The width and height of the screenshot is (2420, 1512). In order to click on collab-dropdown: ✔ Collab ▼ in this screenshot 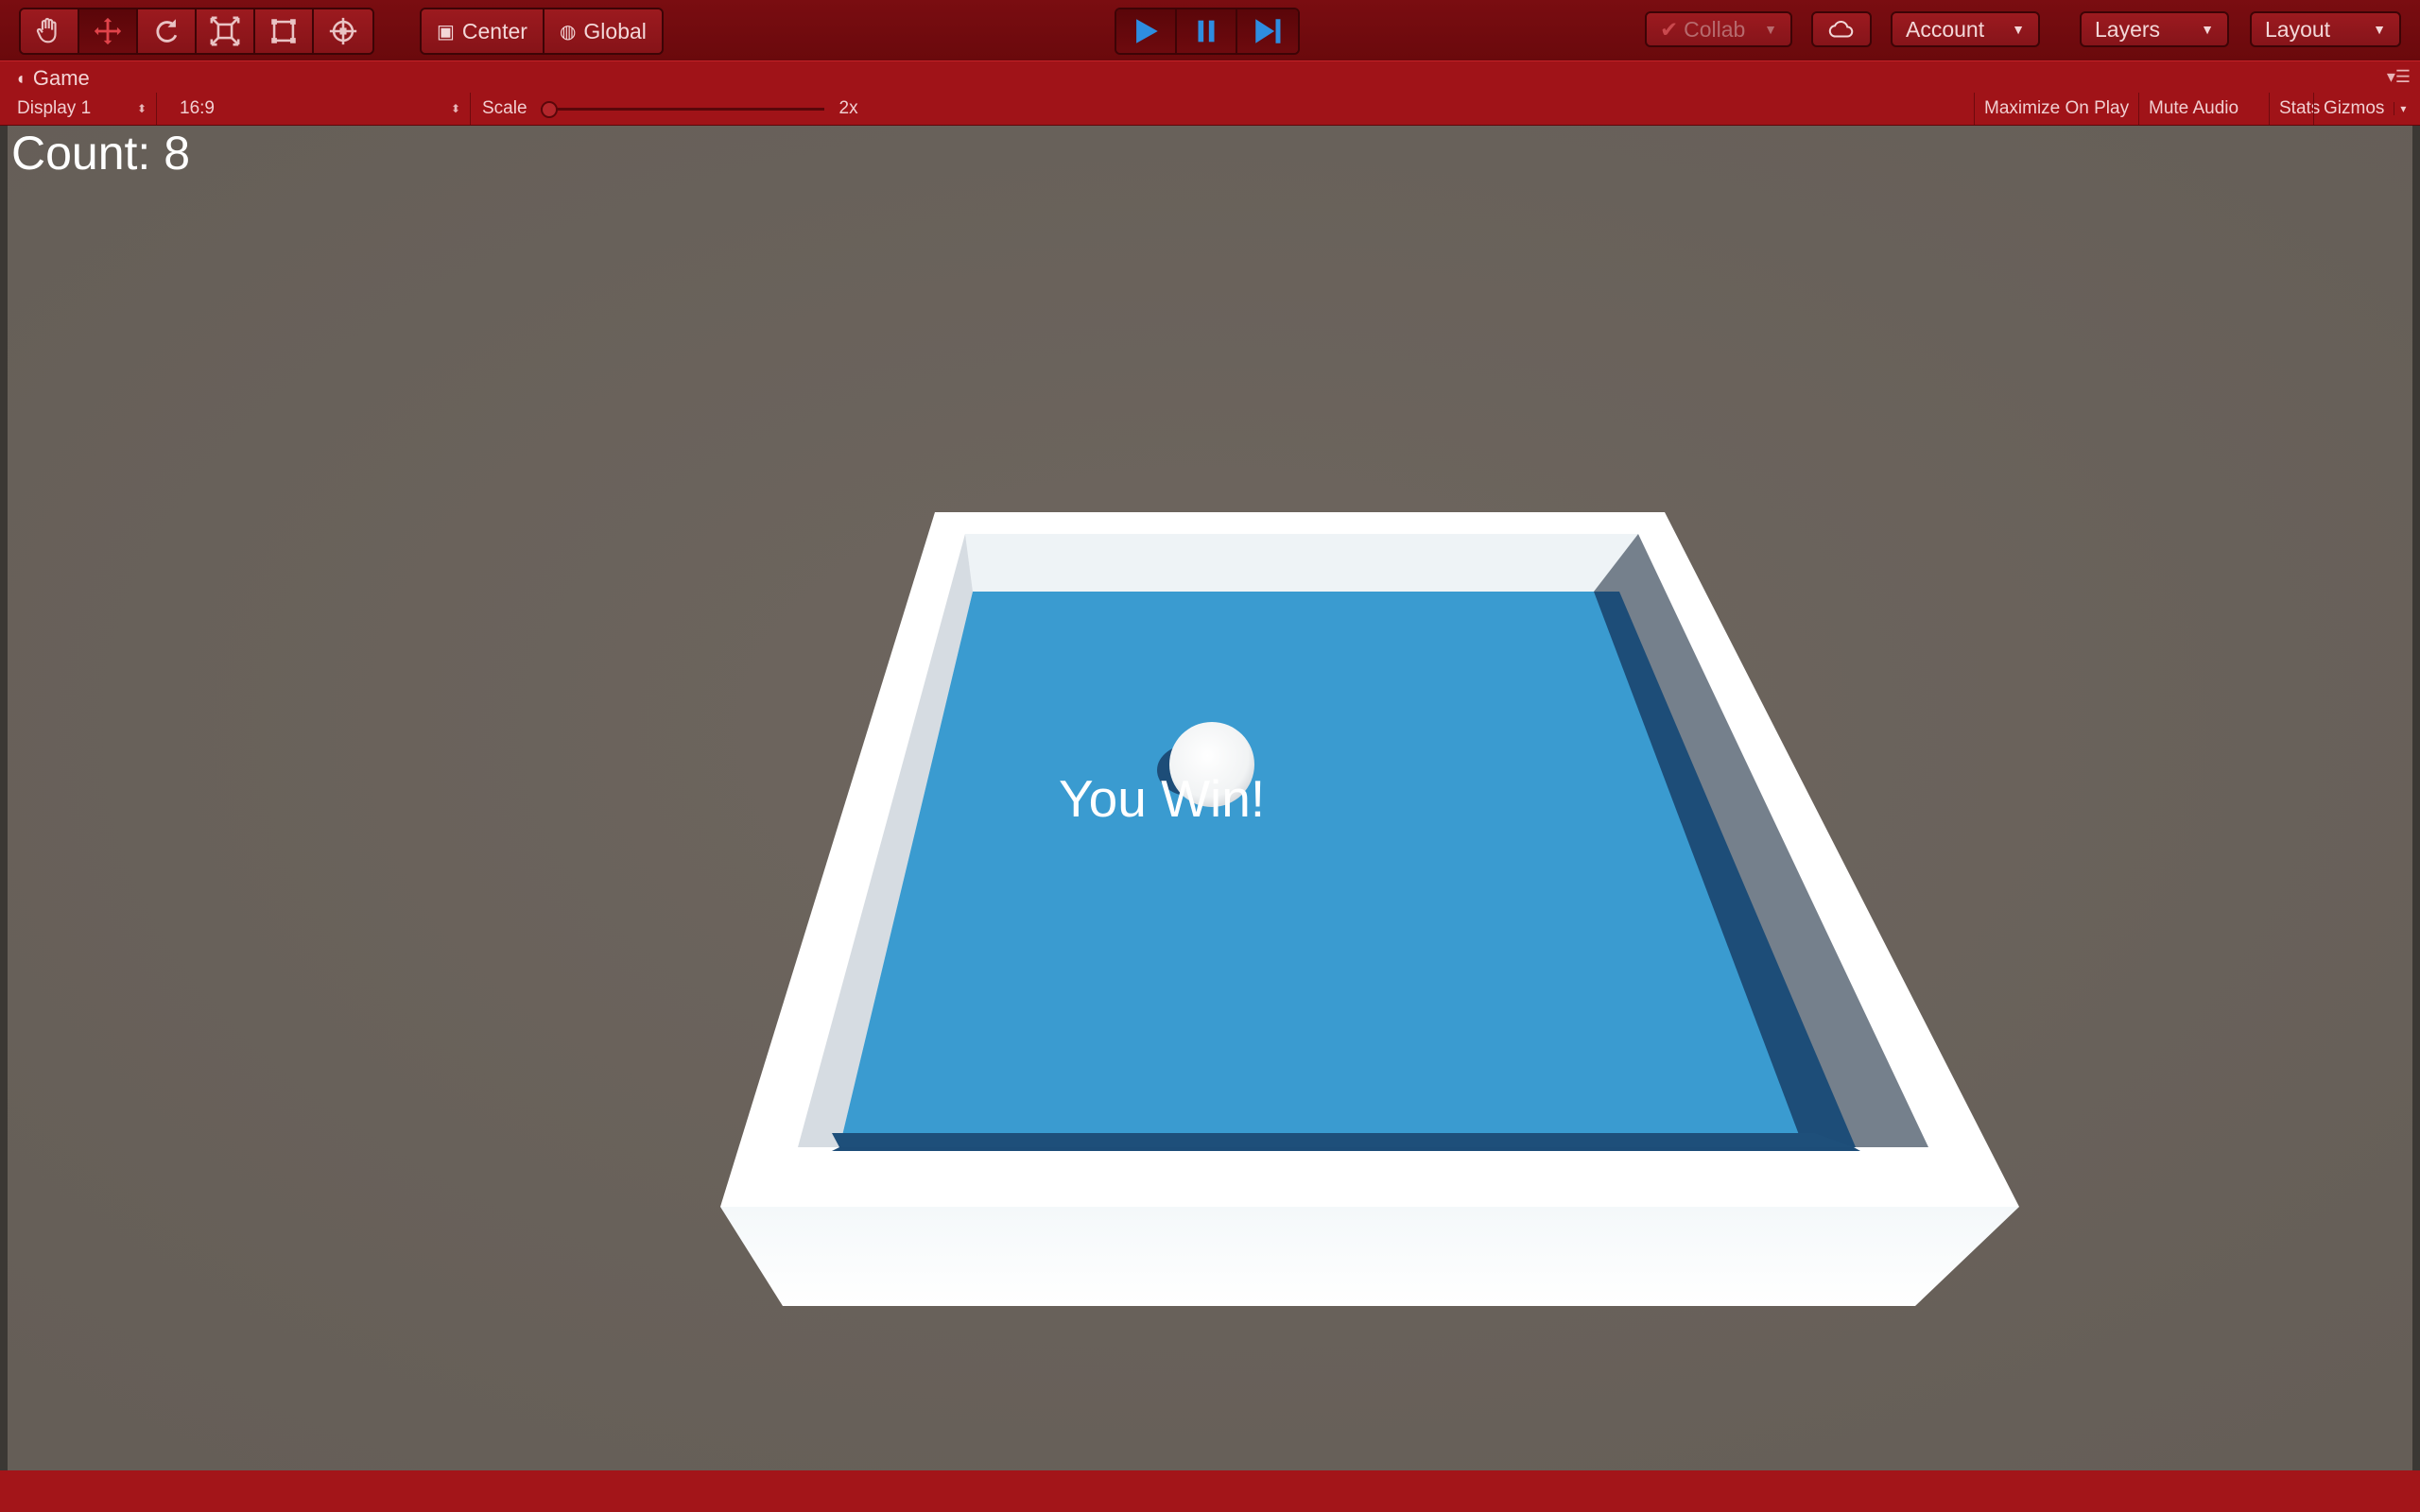, I will do `click(1718, 29)`.